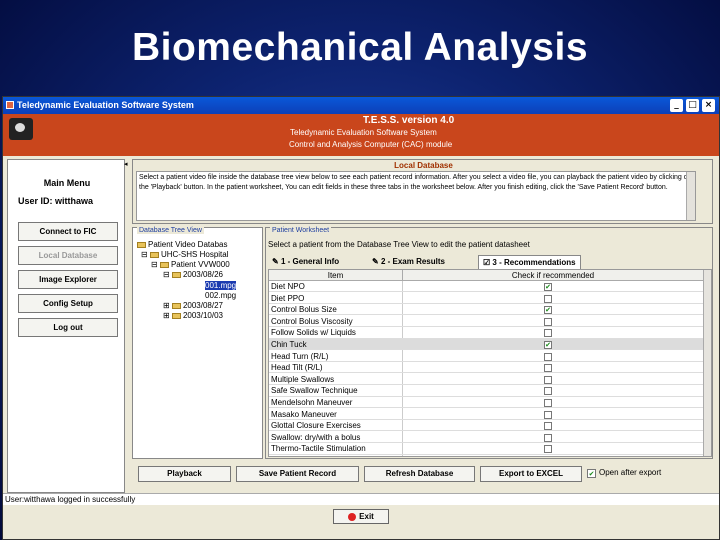 The image size is (720, 540). I want to click on row-item-name: Glottal Closure Exercises, so click(316, 426).